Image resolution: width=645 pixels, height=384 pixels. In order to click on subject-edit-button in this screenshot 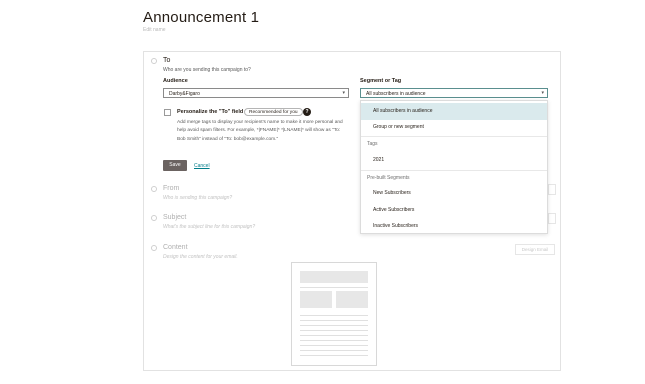, I will do `click(552, 218)`.